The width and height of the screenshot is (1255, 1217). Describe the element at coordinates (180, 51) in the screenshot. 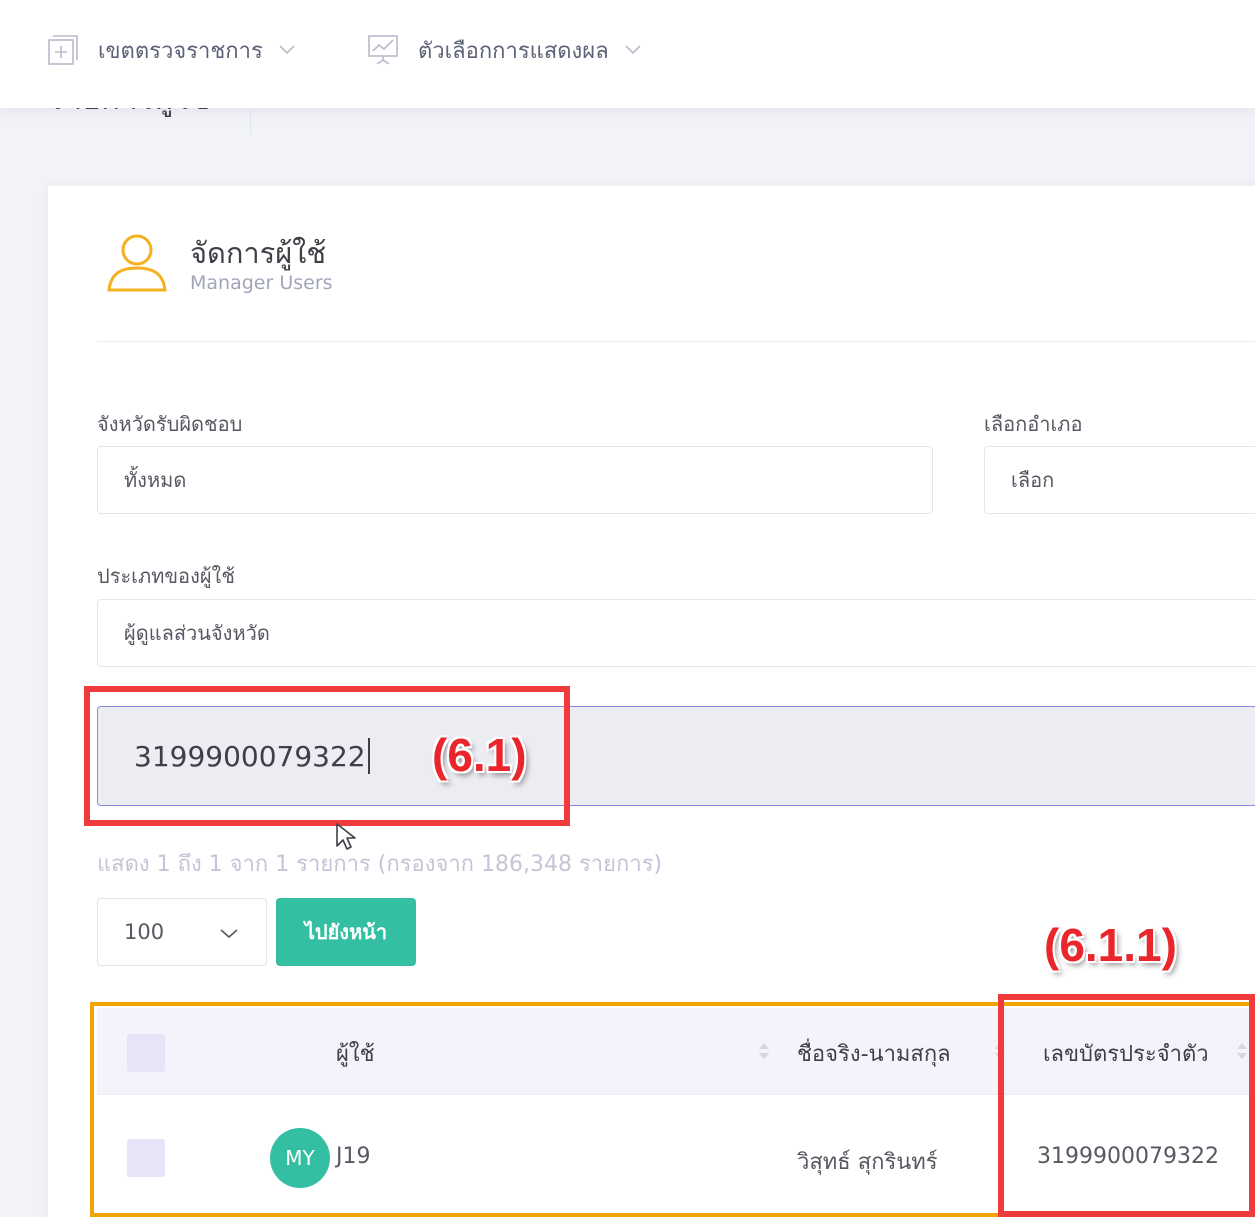

I see `nav-inspection-zone-label: เขตตรวจราชการ` at that location.